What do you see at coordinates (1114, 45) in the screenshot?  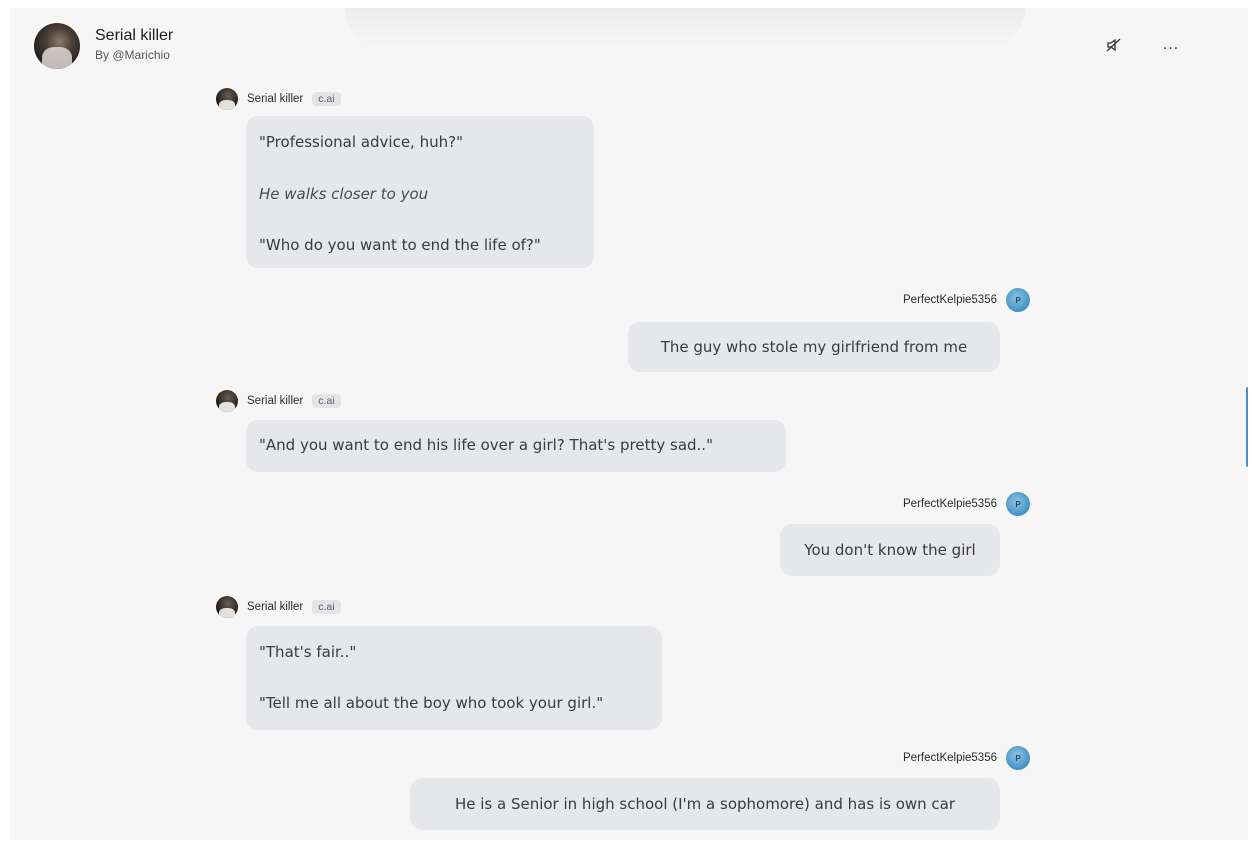 I see `speaker-off-icon` at bounding box center [1114, 45].